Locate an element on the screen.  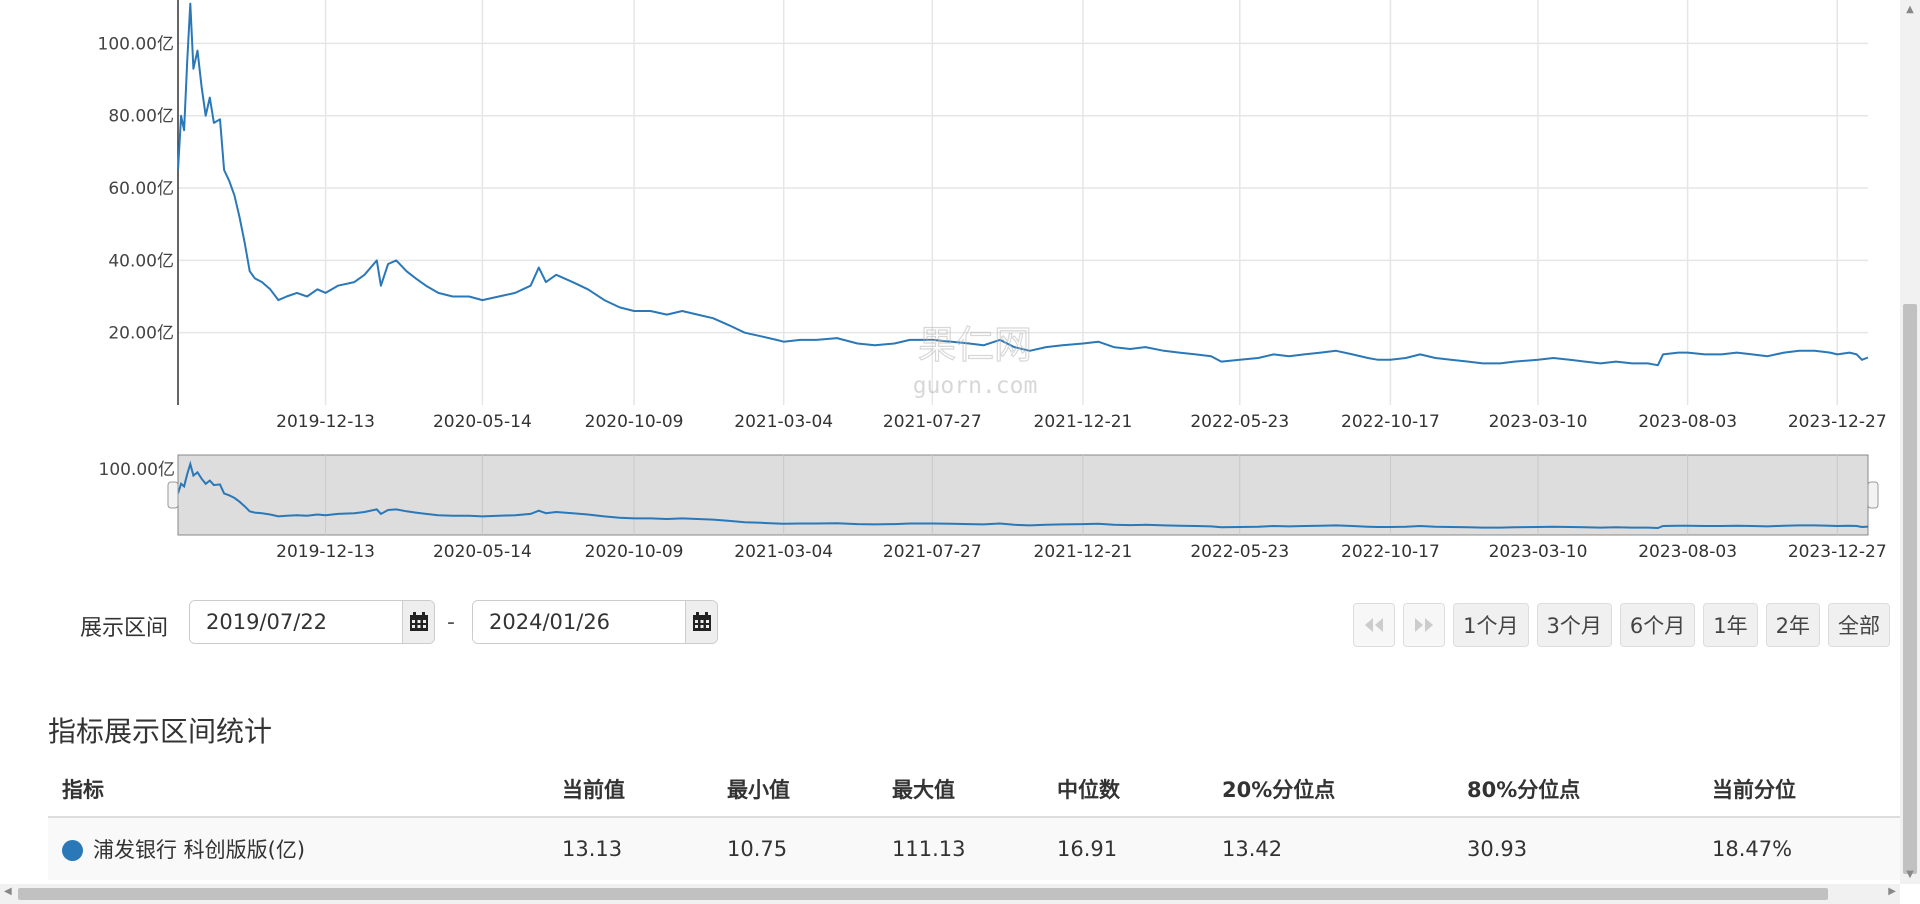
header-p80: 80%分位点 is located at coordinates (1575, 790).